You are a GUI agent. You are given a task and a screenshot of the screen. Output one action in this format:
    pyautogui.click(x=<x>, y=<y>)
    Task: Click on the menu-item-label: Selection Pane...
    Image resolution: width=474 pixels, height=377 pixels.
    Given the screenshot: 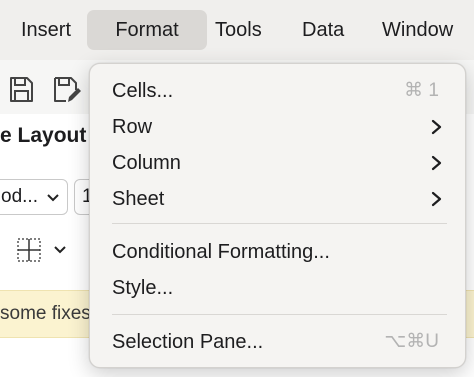 What is the action you would take?
    pyautogui.click(x=188, y=342)
    